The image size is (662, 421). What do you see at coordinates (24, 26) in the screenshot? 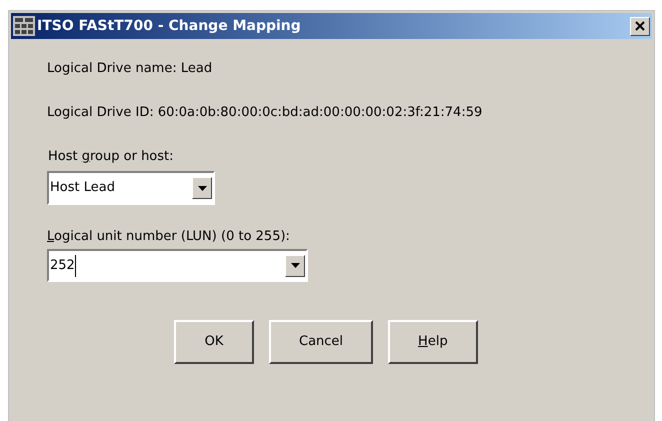
I see `app-icon` at bounding box center [24, 26].